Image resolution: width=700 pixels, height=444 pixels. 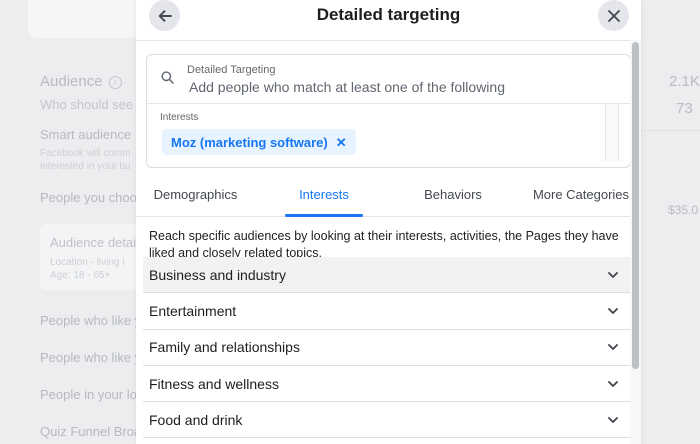 I want to click on category-food-and-drink: Food and drink, so click(x=386, y=420).